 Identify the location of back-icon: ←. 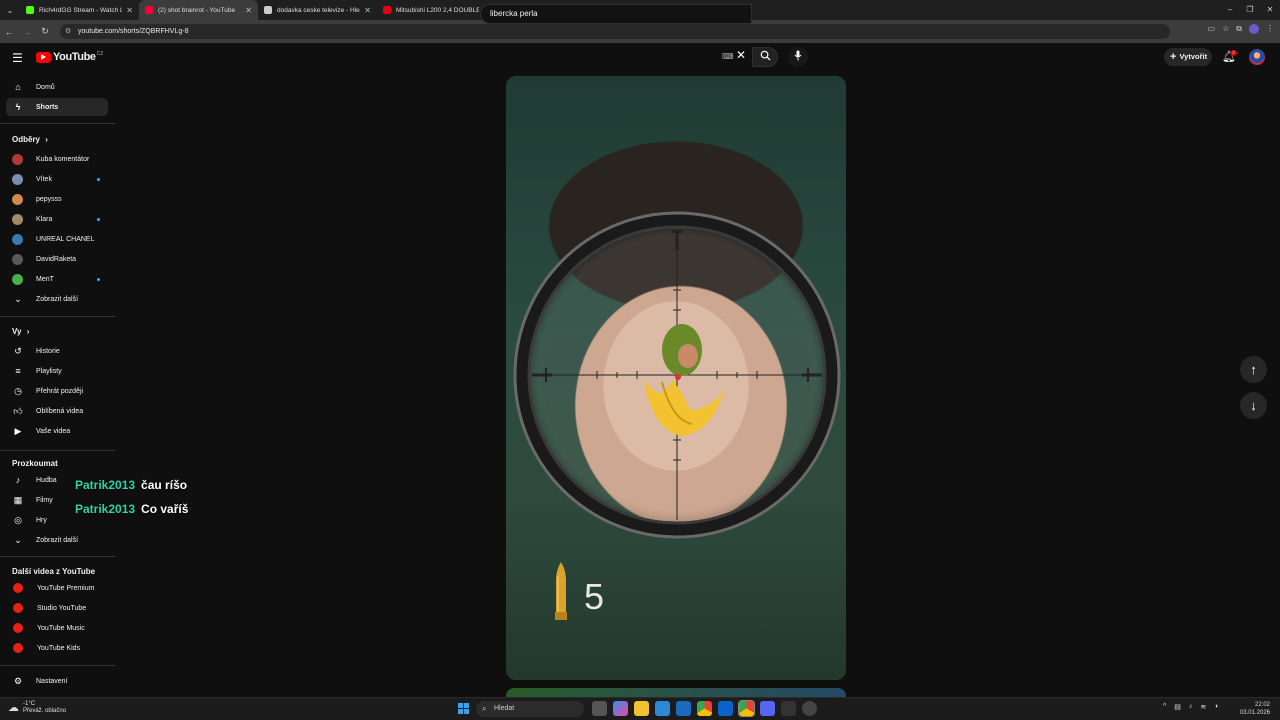
(9, 32).